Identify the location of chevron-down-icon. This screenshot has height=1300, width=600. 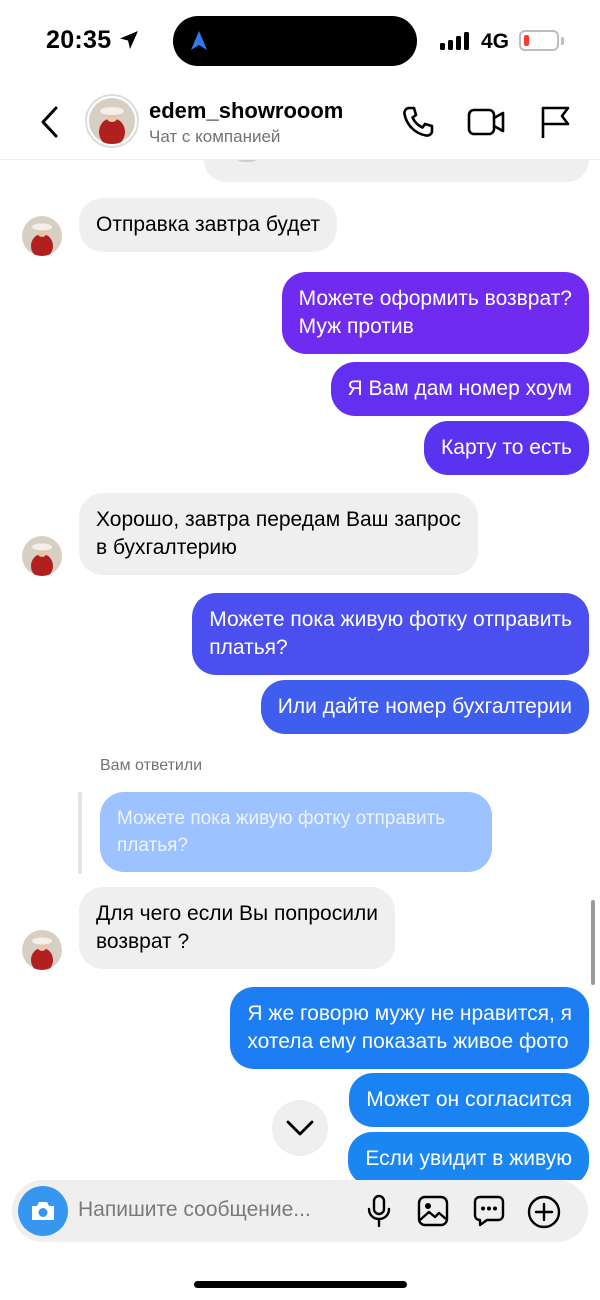
(300, 1128).